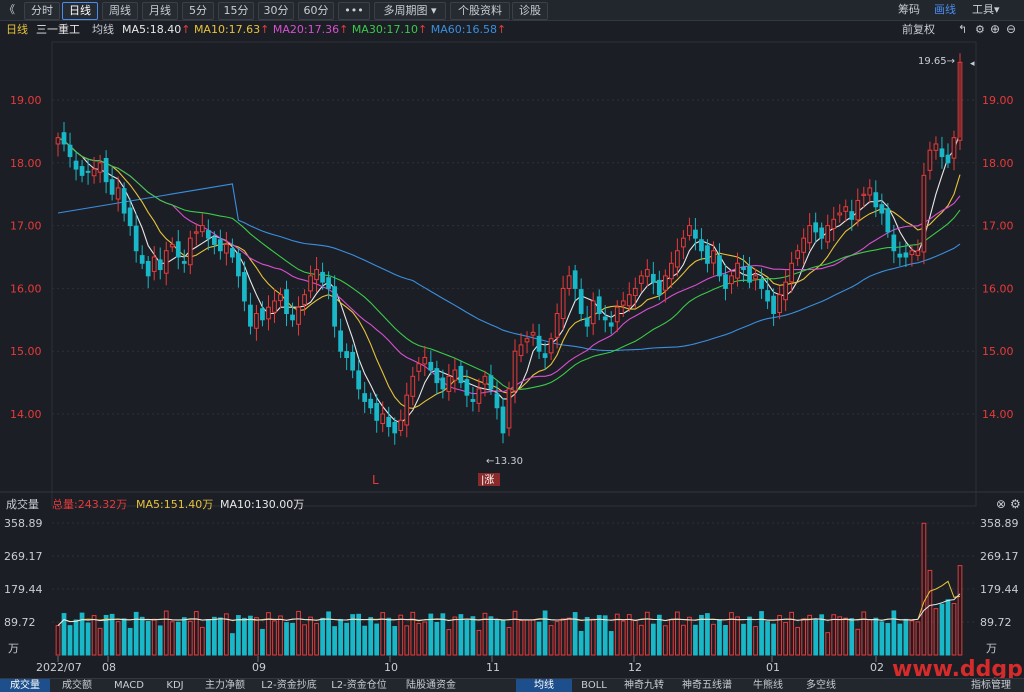  I want to click on indicator-tab: 成交额, so click(77, 685).